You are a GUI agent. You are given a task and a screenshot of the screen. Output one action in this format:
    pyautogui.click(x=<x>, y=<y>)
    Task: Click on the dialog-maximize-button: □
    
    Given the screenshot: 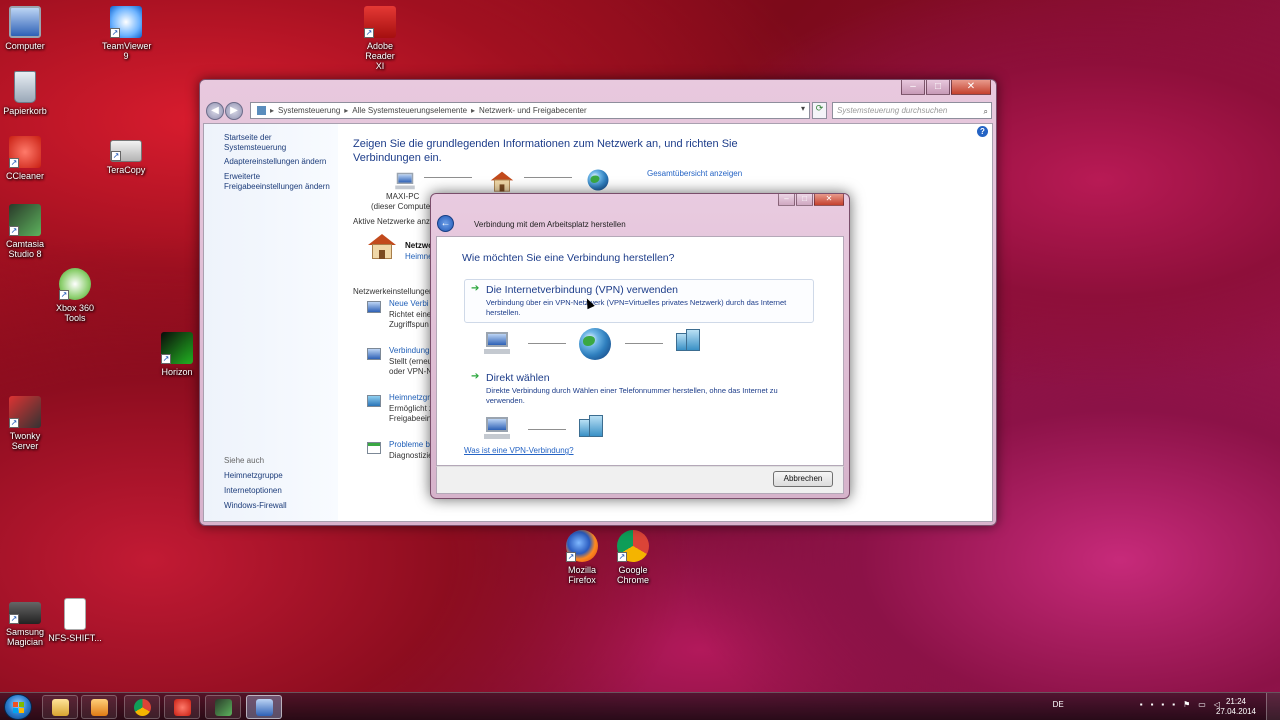 What is the action you would take?
    pyautogui.click(x=804, y=200)
    